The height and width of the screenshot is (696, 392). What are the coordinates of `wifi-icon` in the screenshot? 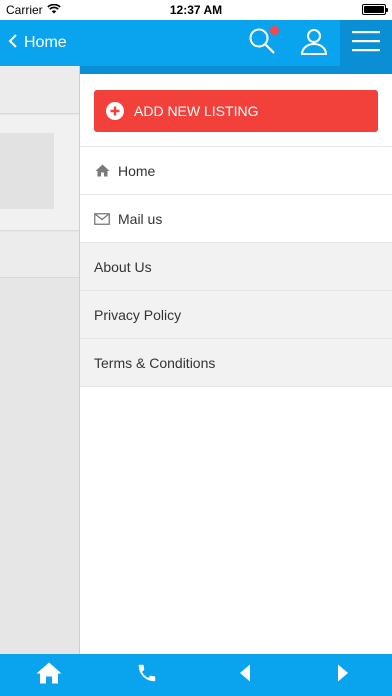 It's located at (53, 10).